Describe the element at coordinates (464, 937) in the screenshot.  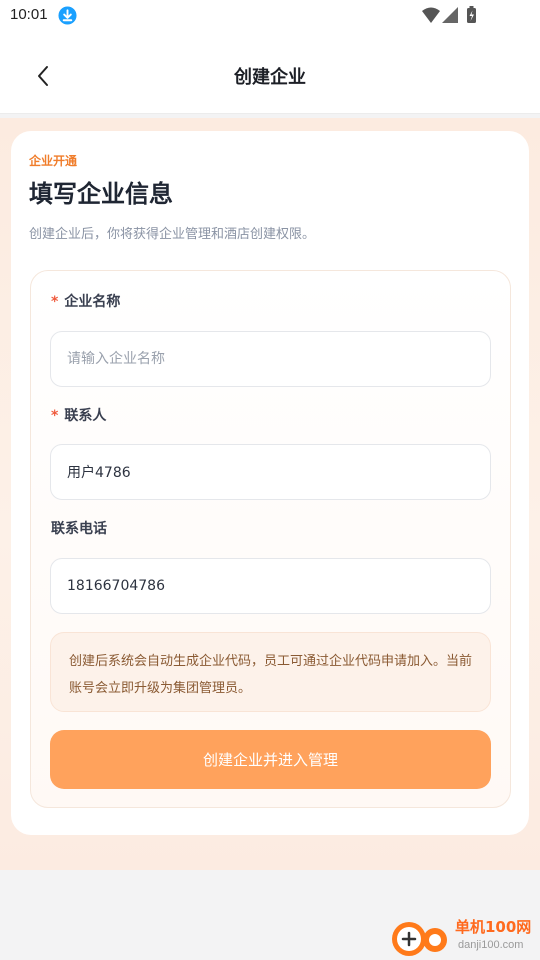
I see `watermark: 单机100网 danji100.com` at that location.